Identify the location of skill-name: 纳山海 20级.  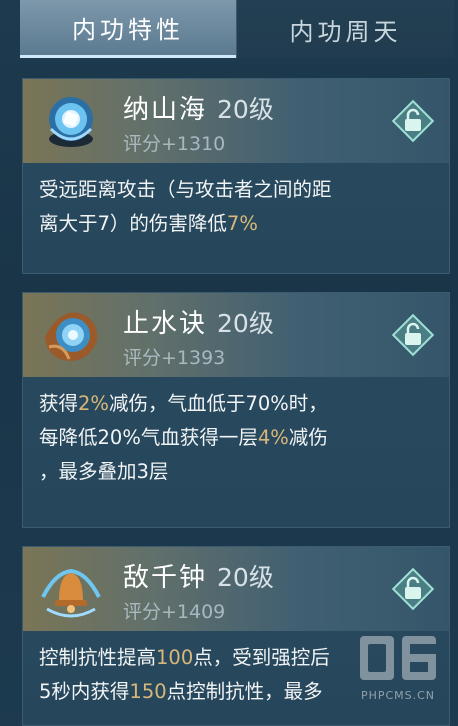
(198, 107).